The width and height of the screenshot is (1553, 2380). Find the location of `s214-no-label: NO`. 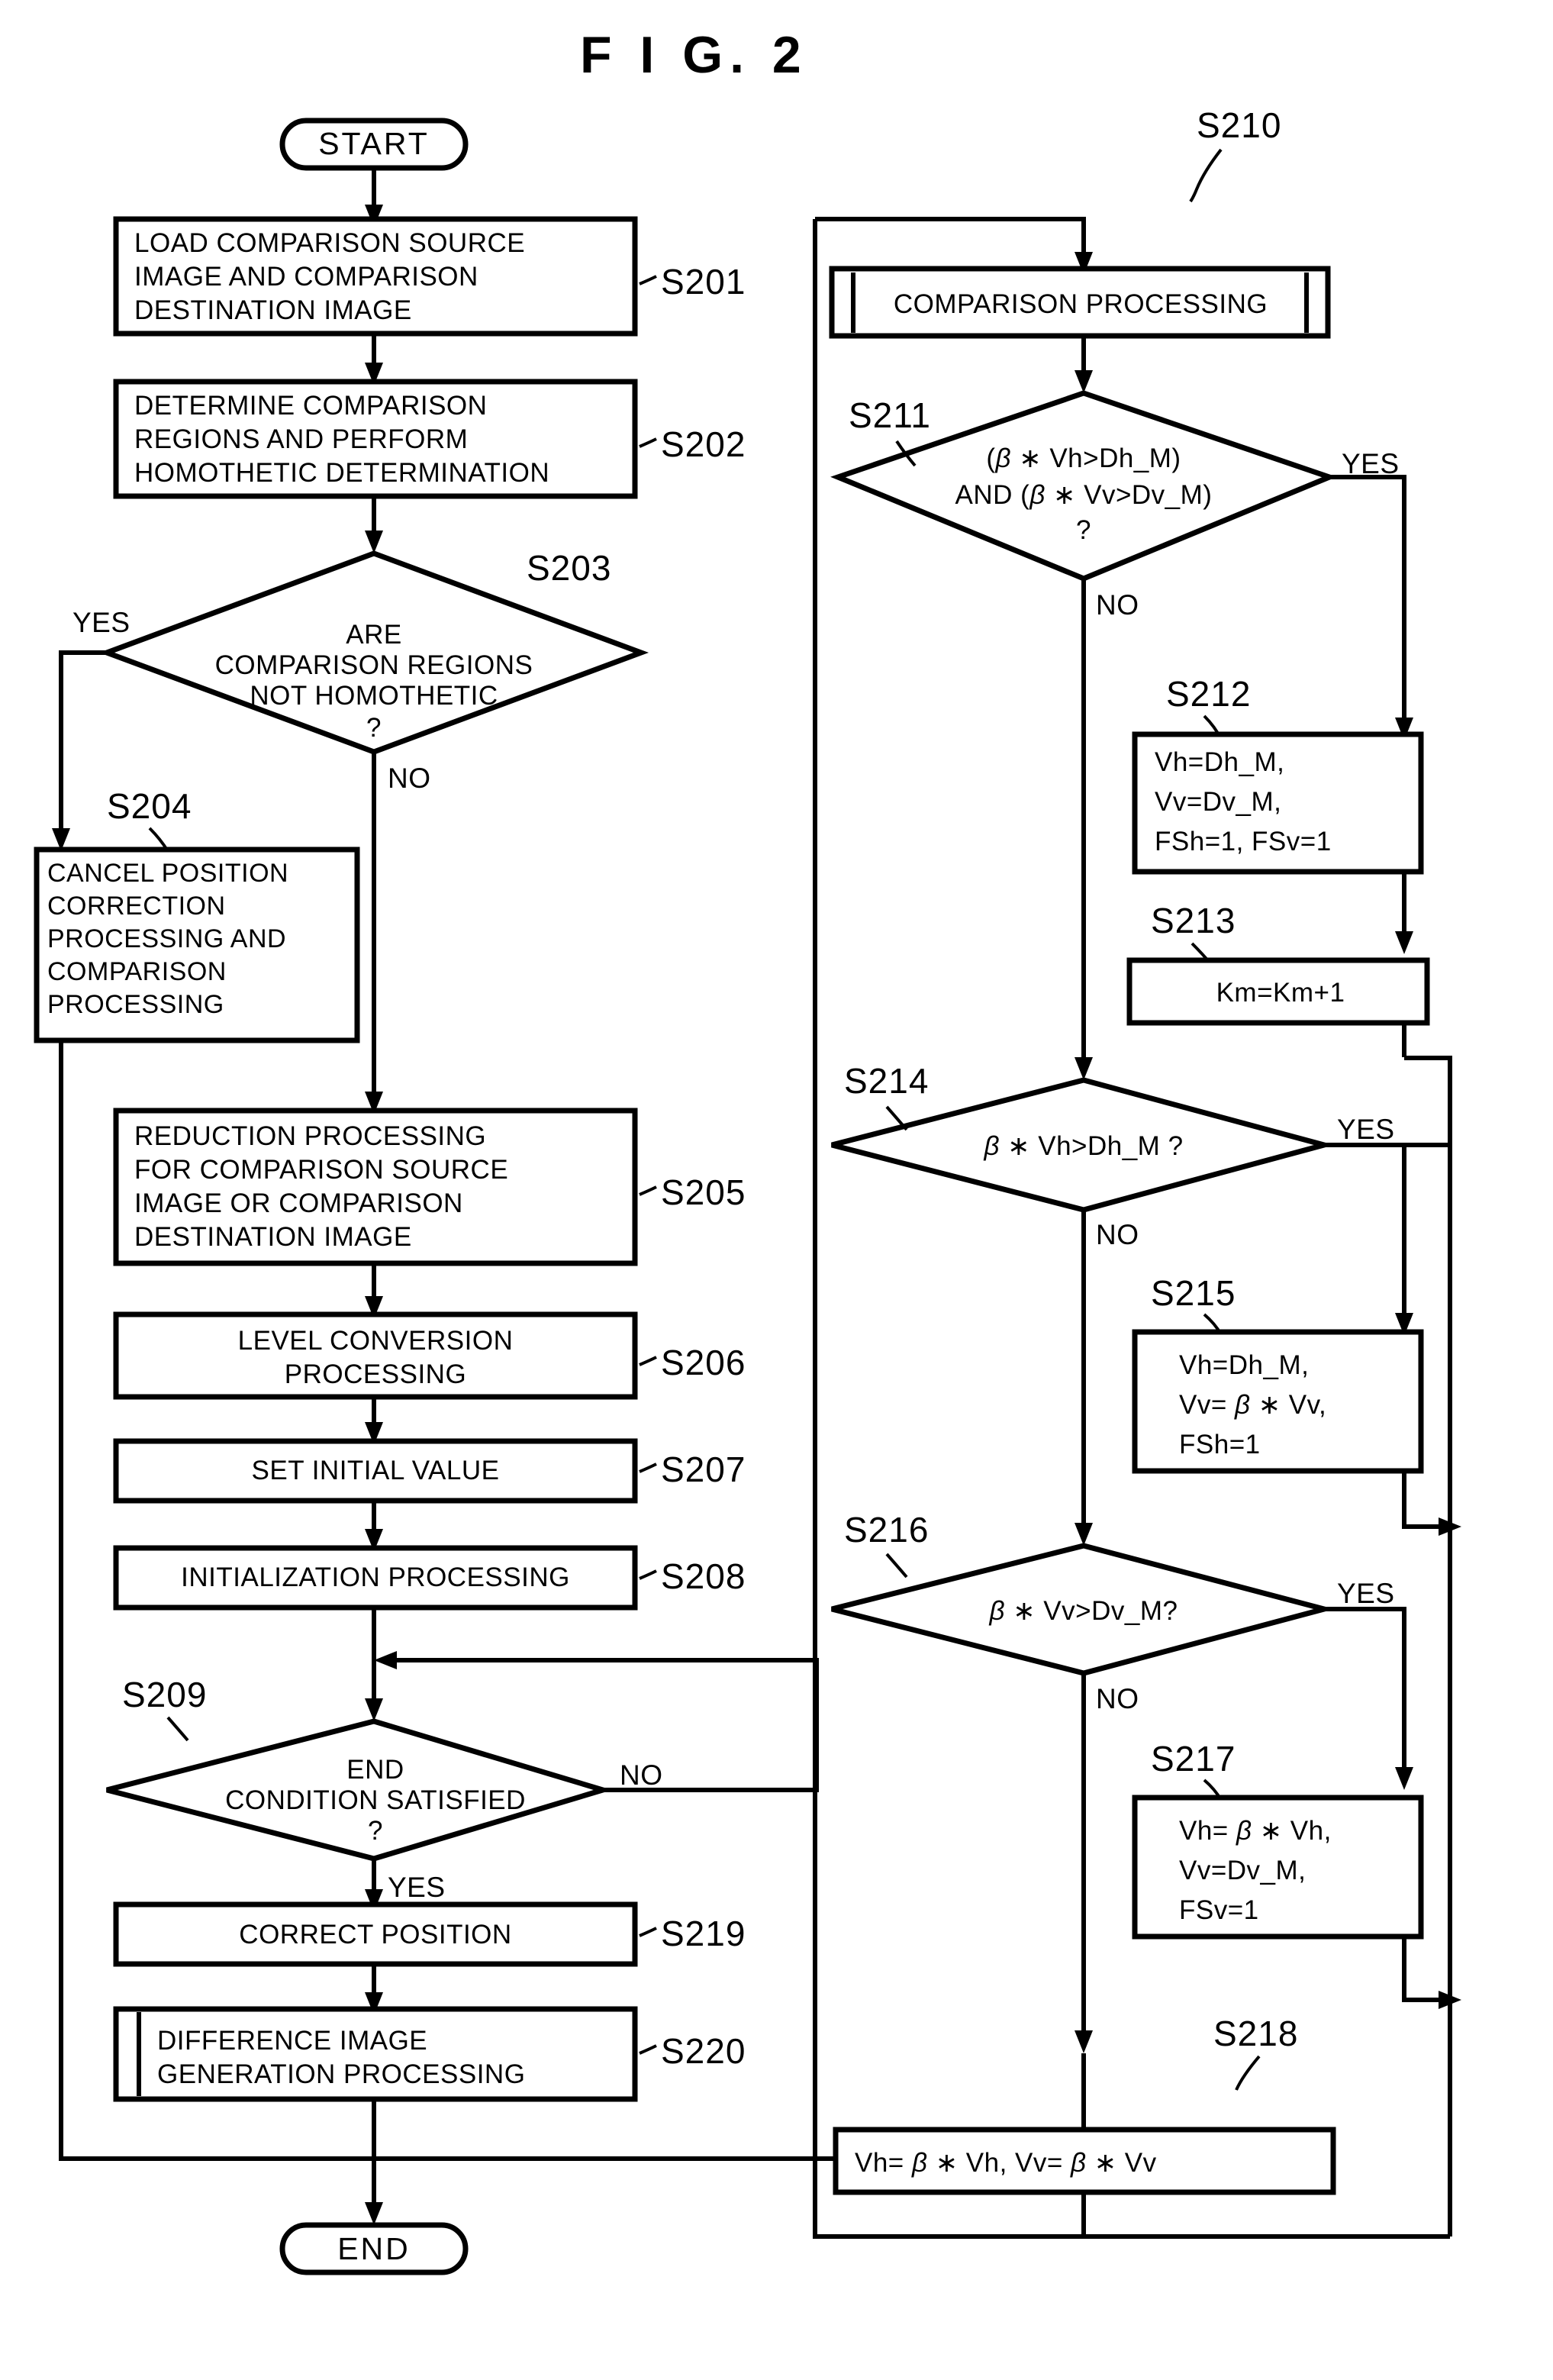

s214-no-label: NO is located at coordinates (1117, 1234).